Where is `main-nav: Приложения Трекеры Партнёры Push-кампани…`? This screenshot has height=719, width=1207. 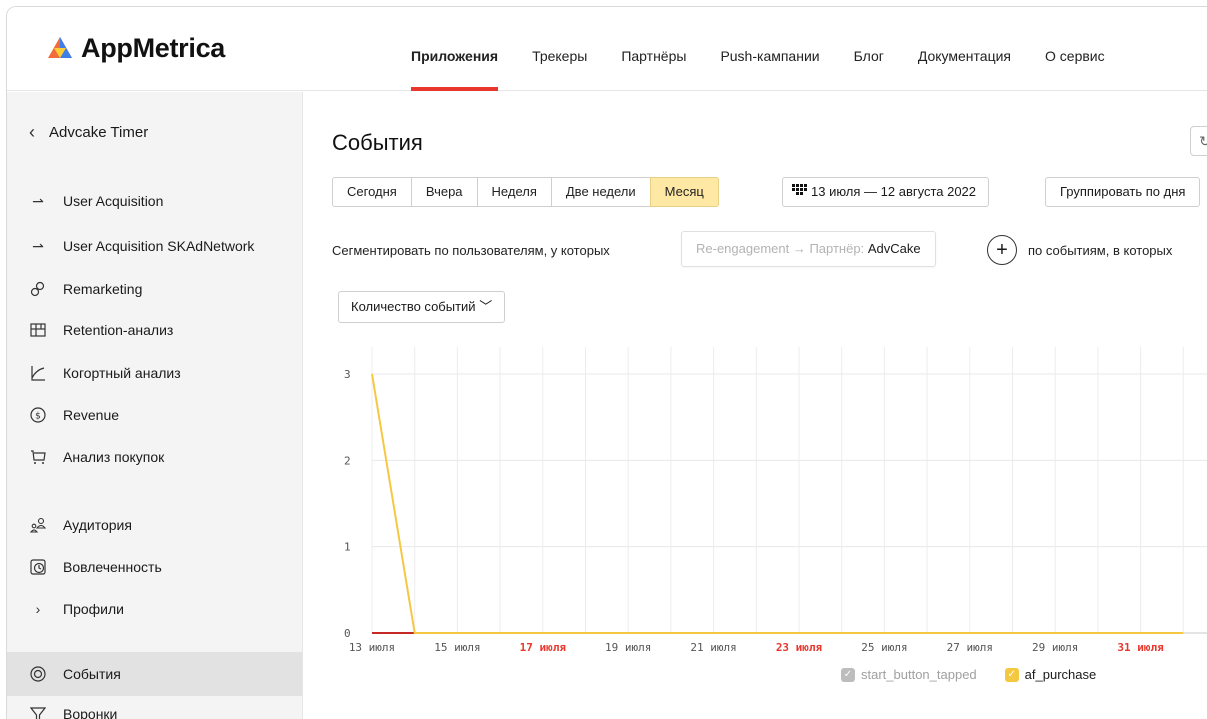 main-nav: Приложения Трекеры Партнёры Push-кампани… is located at coordinates (775, 49).